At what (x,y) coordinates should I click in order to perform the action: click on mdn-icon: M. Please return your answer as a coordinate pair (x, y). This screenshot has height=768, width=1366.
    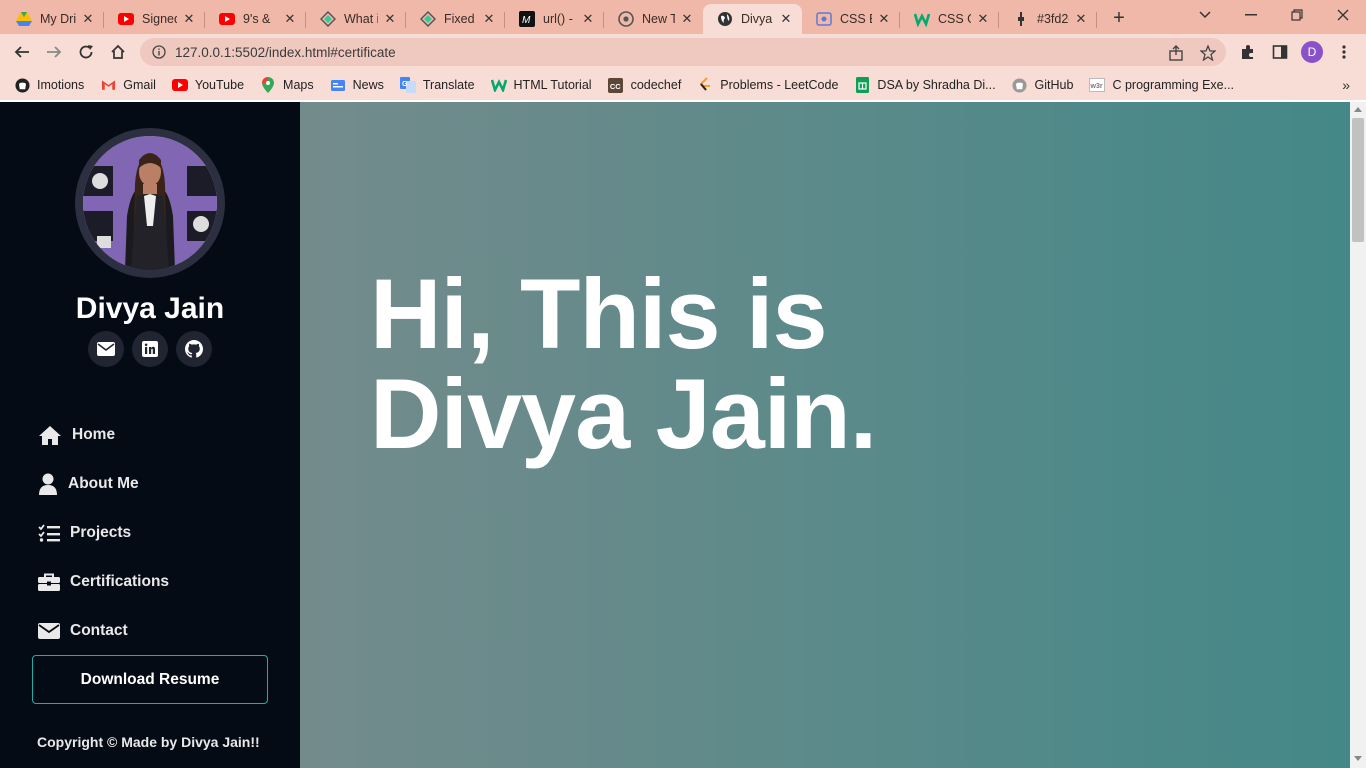
    Looking at the image, I should click on (527, 19).